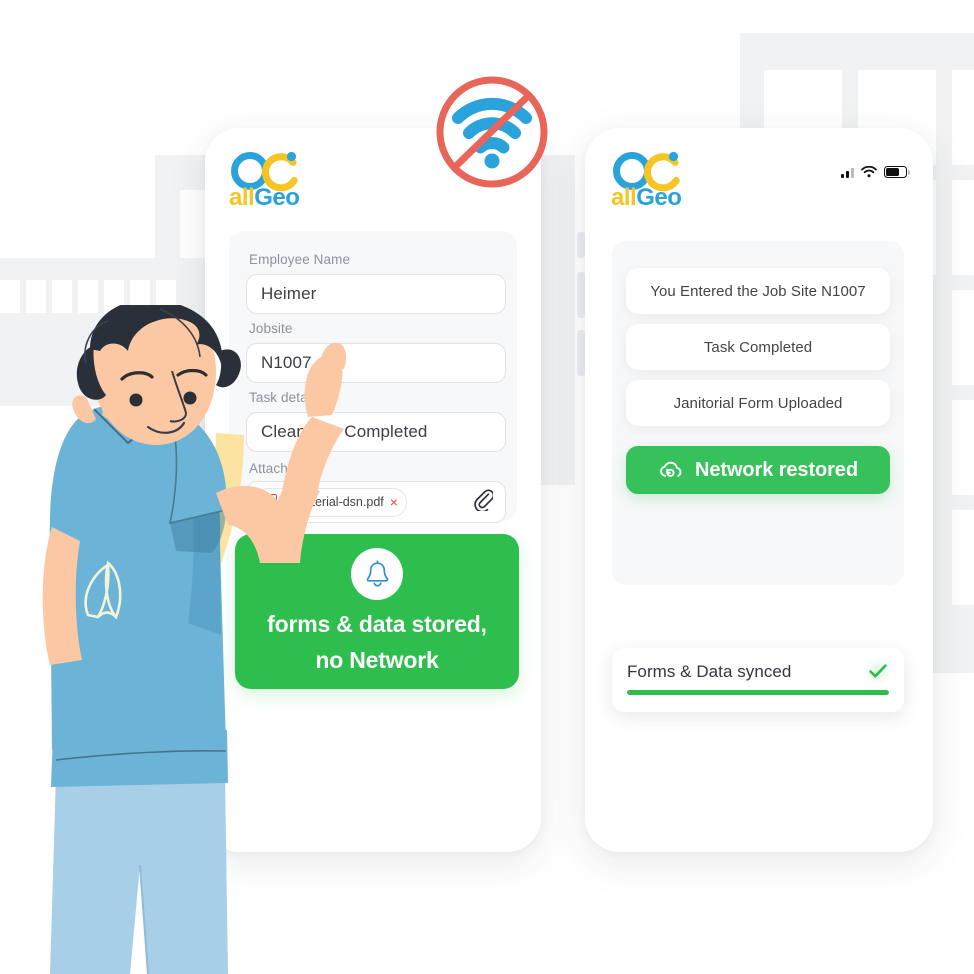  I want to click on check-icon, so click(878, 671).